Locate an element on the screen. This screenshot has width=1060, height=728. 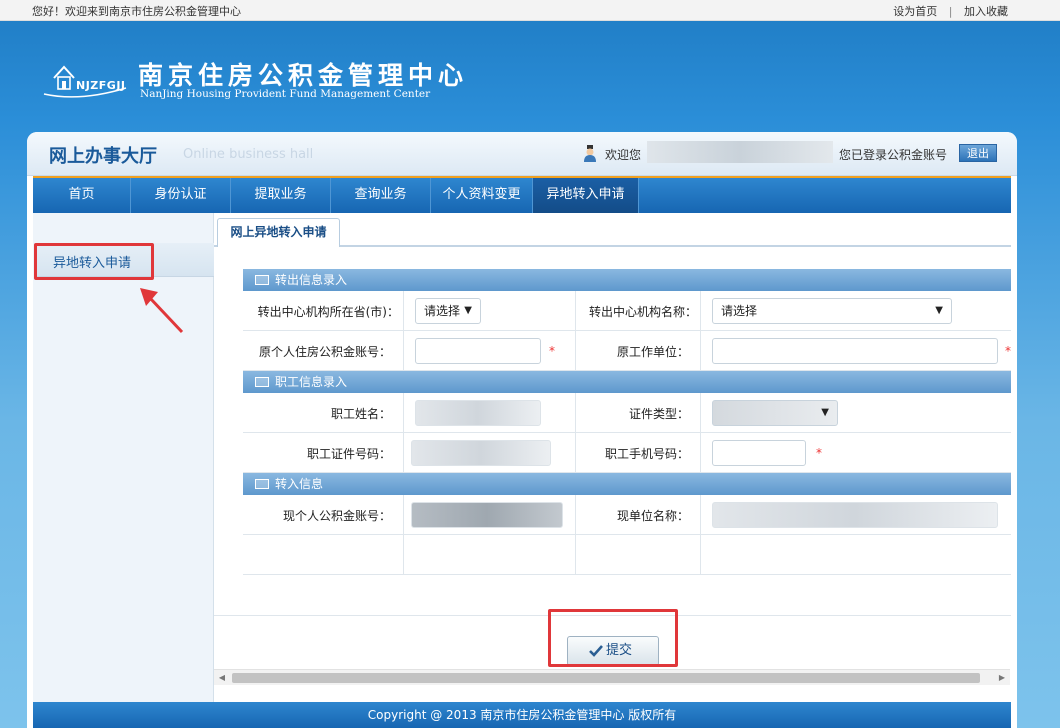
out-province-select: 请选择 ▼ is located at coordinates (448, 311).